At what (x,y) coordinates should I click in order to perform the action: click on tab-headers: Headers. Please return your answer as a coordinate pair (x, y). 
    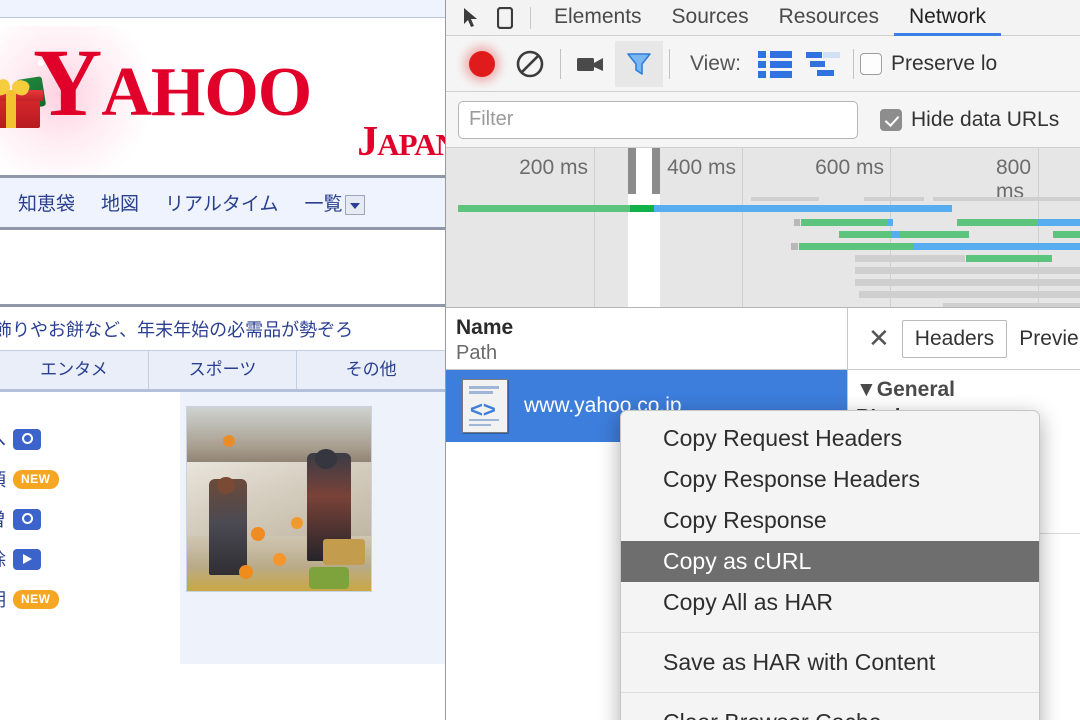
    Looking at the image, I should click on (954, 338).